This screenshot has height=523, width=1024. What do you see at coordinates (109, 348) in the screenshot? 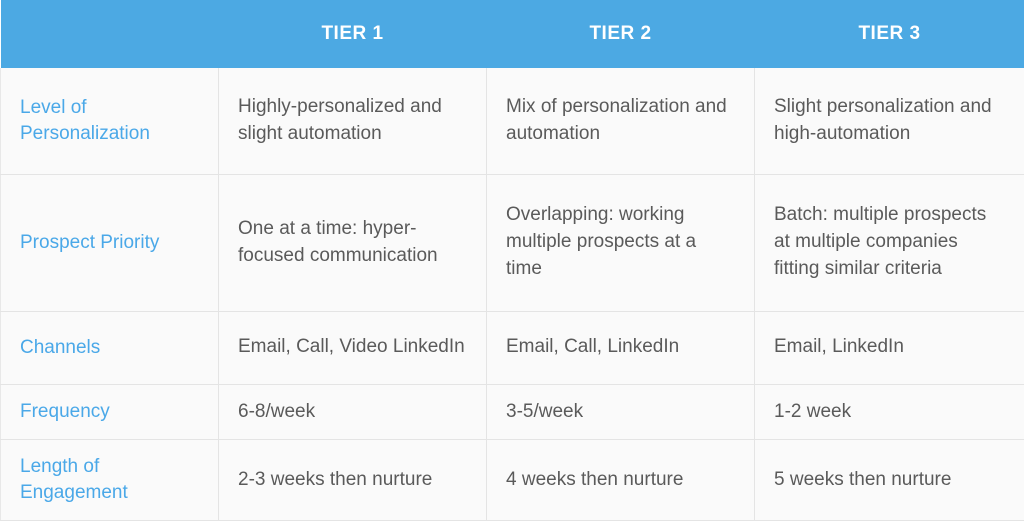
I see `row-label-channels: Channels` at bounding box center [109, 348].